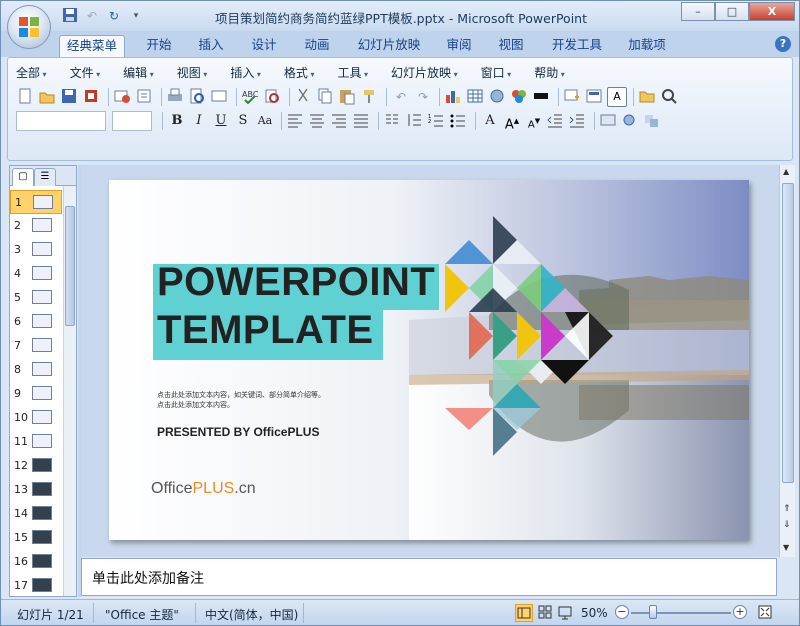 This screenshot has width=800, height=626. Describe the element at coordinates (304, 97) in the screenshot. I see `cut-icon` at that location.